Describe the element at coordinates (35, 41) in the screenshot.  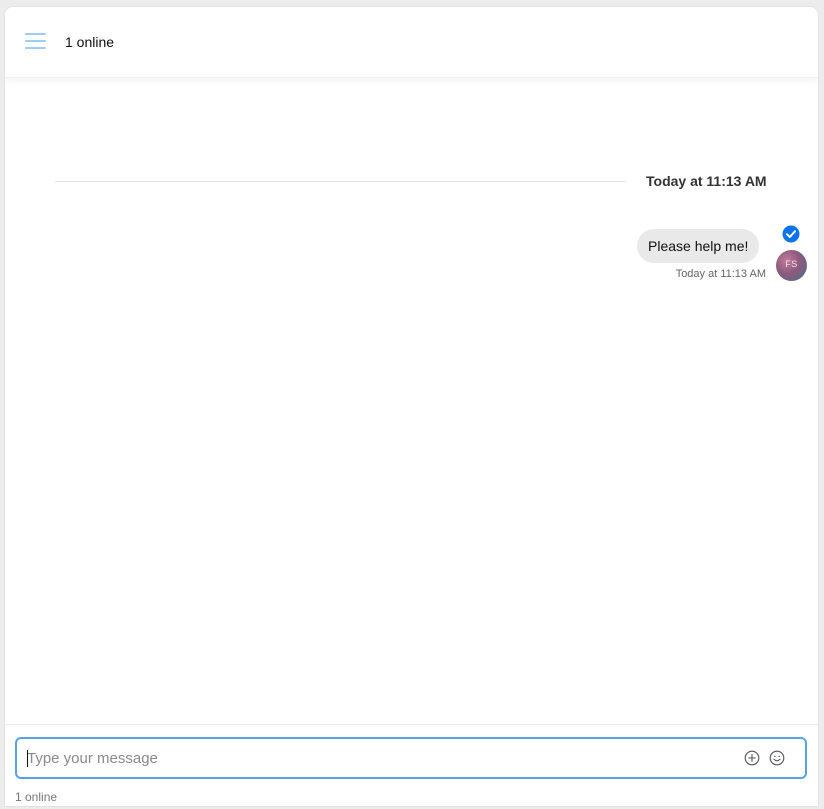
I see `hamburger-menu-icon` at that location.